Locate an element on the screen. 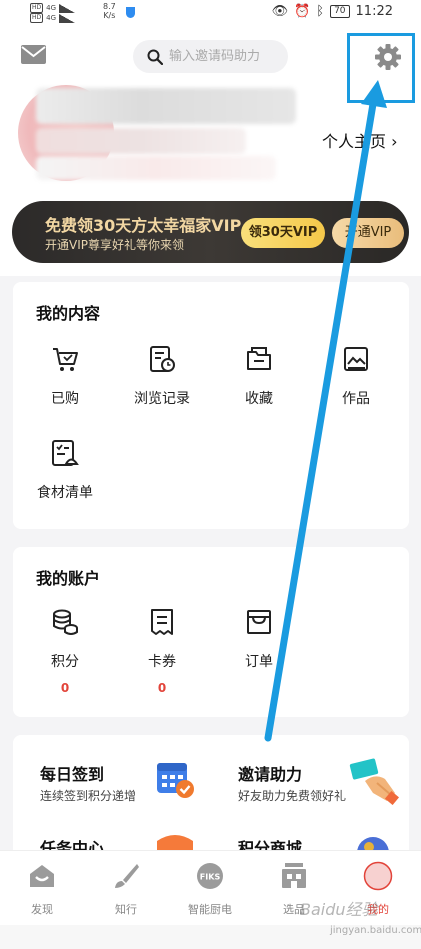 This screenshot has height=949, width=421. settings-highlight-box is located at coordinates (381, 68).